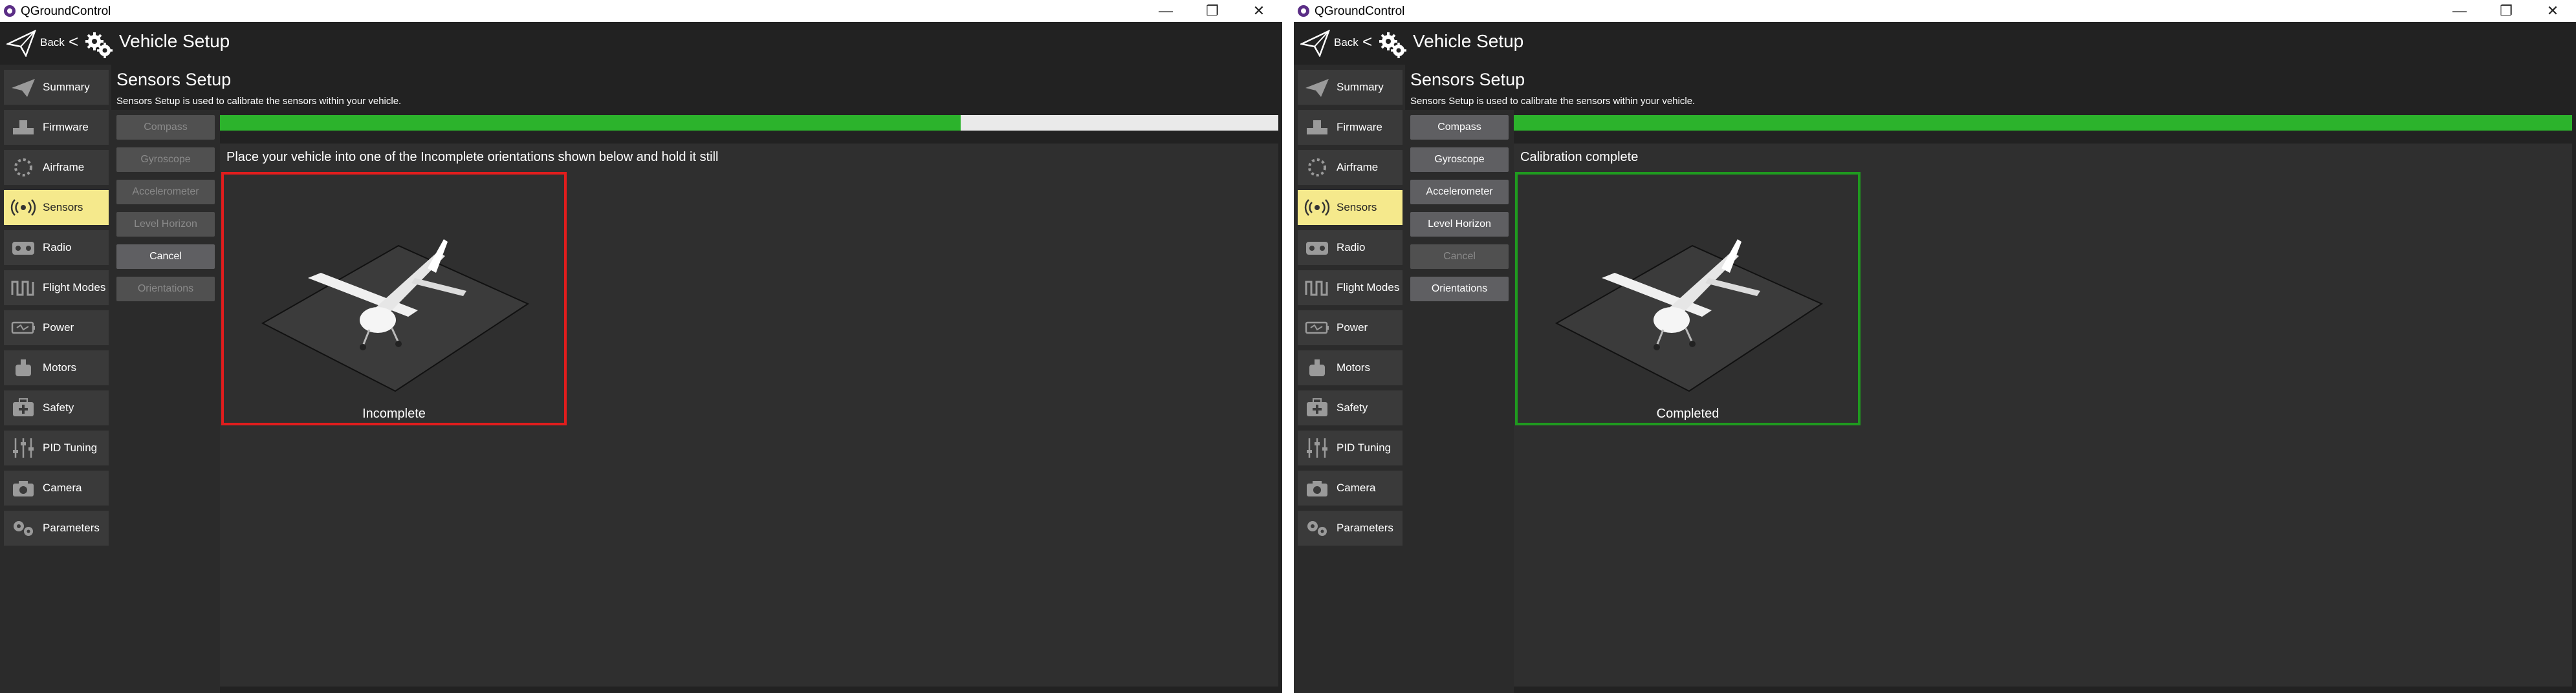 This screenshot has height=693, width=2576. What do you see at coordinates (641, 11) in the screenshot?
I see `title-bar: QGroundControl — ❐ ✕` at bounding box center [641, 11].